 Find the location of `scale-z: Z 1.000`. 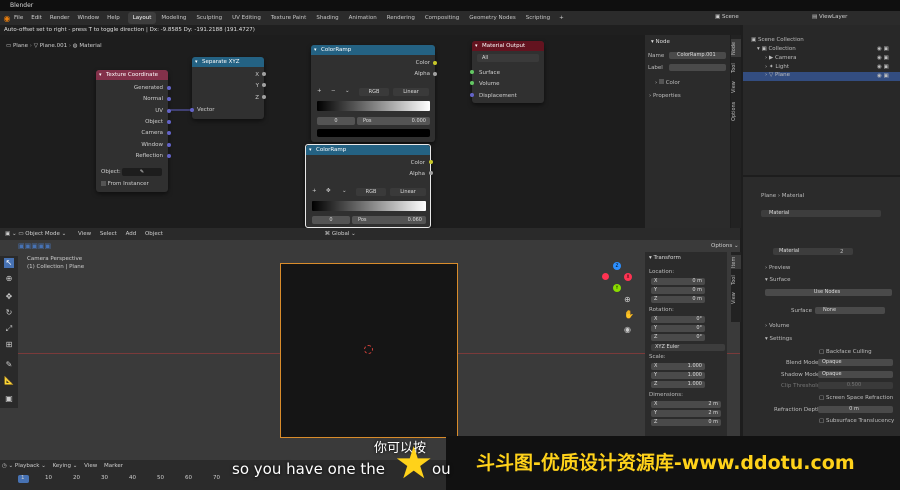

scale-z: Z 1.000 is located at coordinates (678, 384).